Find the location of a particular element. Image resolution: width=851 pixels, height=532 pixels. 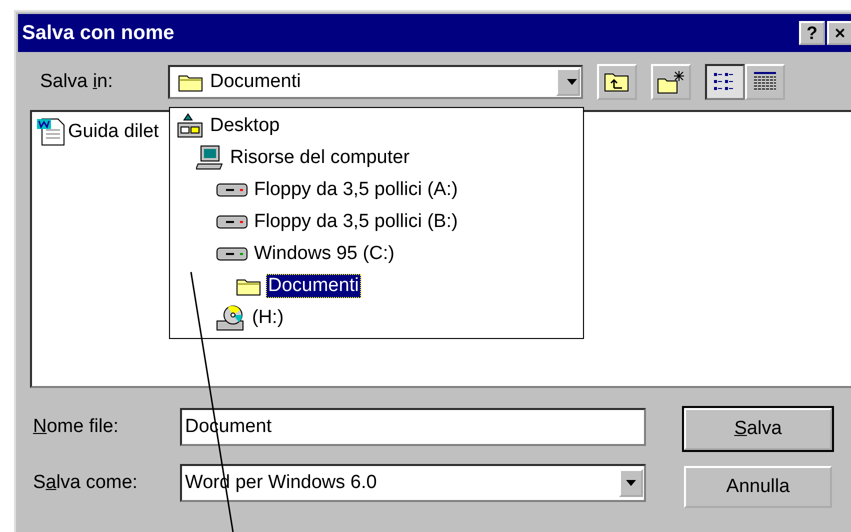

file-name-label: Nome file: is located at coordinates (76, 427).